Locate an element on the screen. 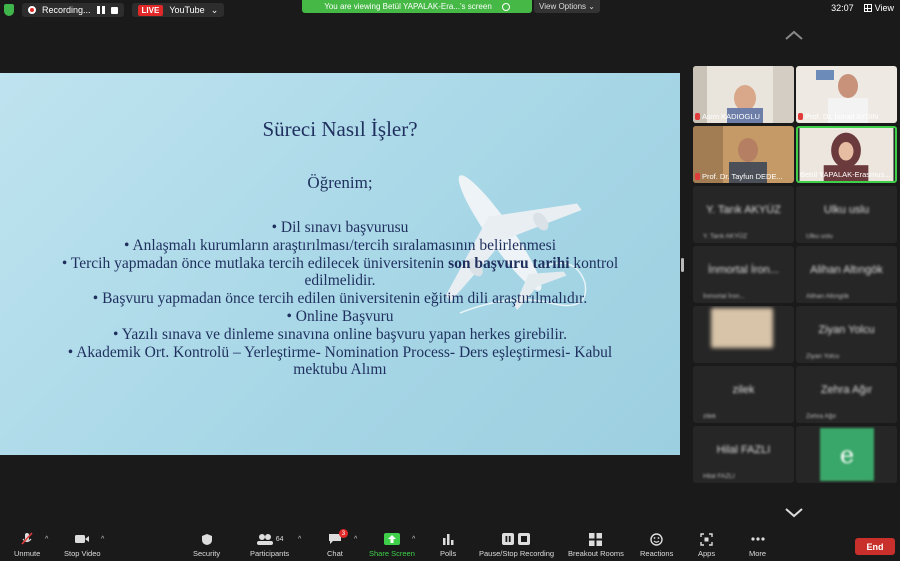  recording-controls-icon is located at coordinates (516, 539).